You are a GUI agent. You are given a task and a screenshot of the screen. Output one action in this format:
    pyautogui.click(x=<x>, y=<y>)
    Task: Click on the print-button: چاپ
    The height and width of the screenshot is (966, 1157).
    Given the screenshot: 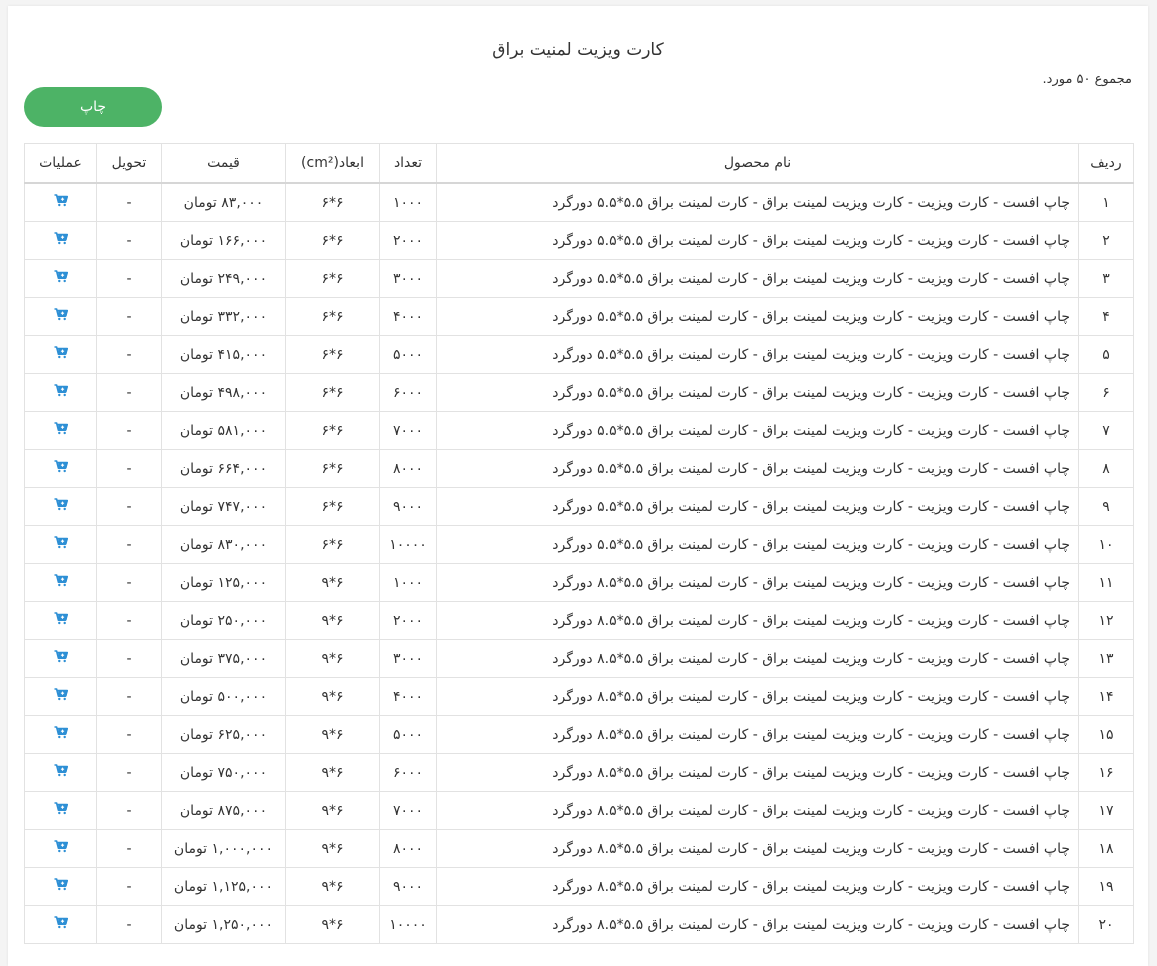 What is the action you would take?
    pyautogui.click(x=93, y=107)
    